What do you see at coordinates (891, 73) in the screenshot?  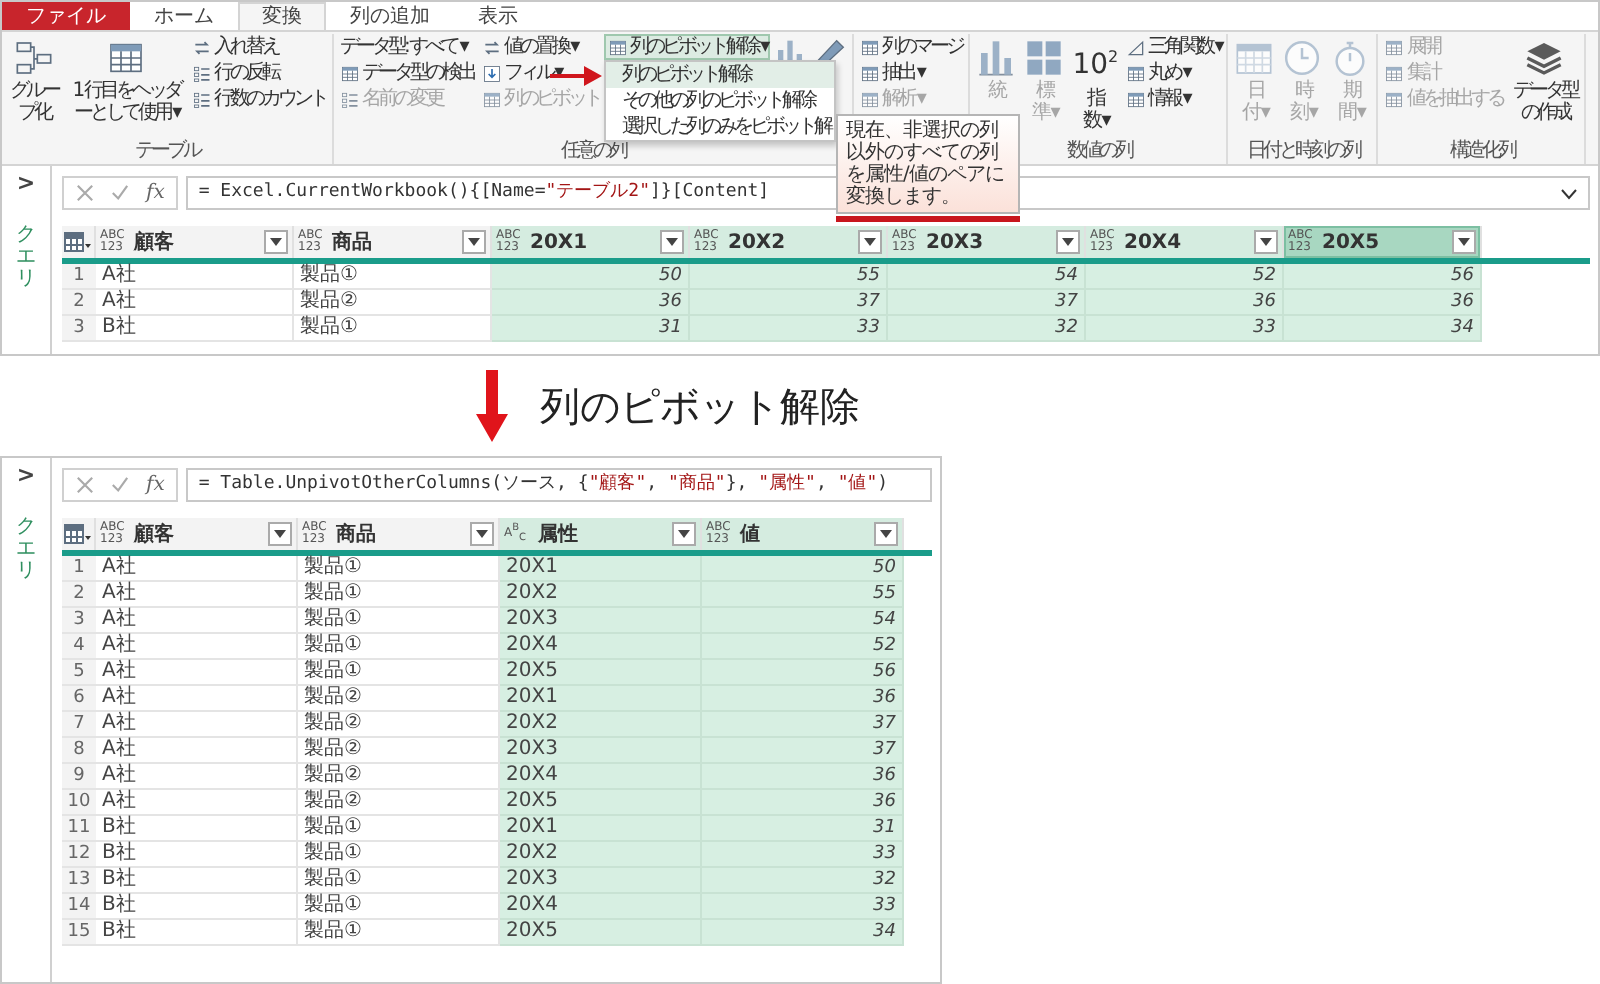 I see `ribbon-button: 抽出 ▾` at bounding box center [891, 73].